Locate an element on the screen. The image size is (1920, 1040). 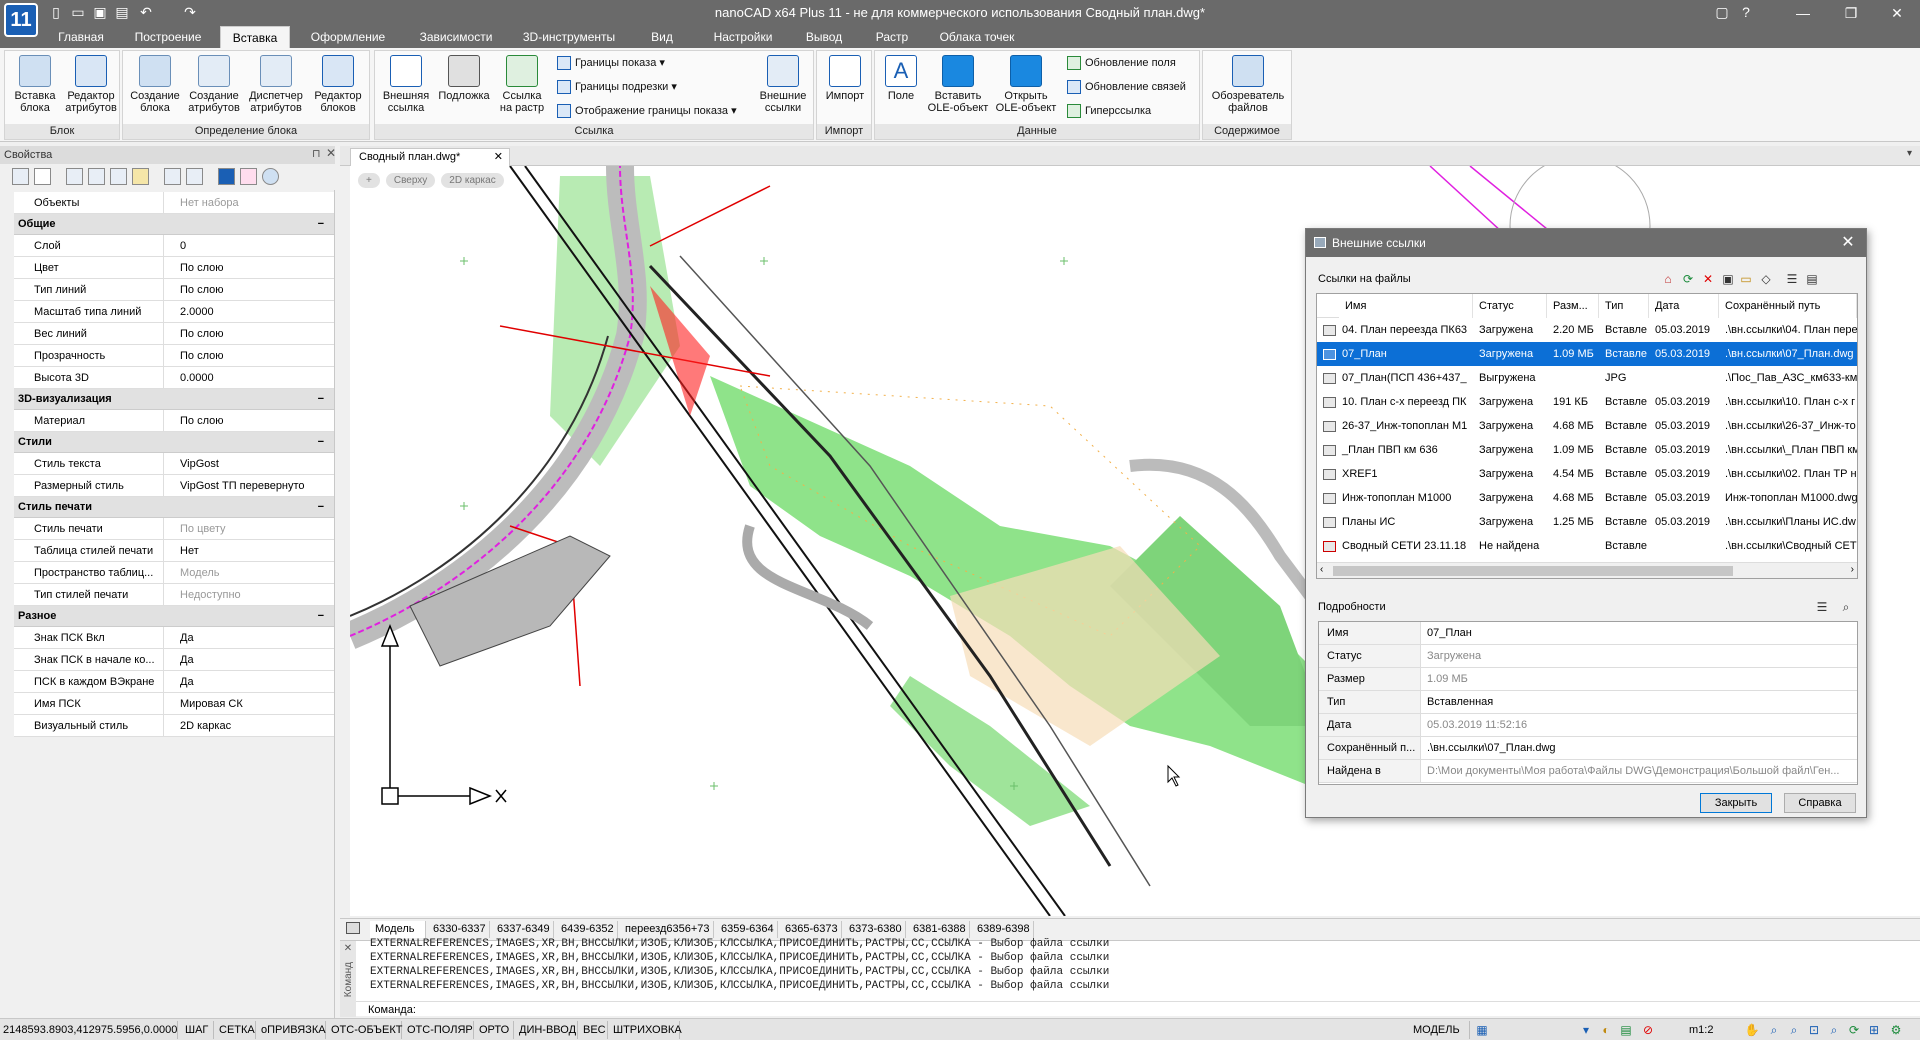
property-value: VipGost is located at coordinates (250, 464).